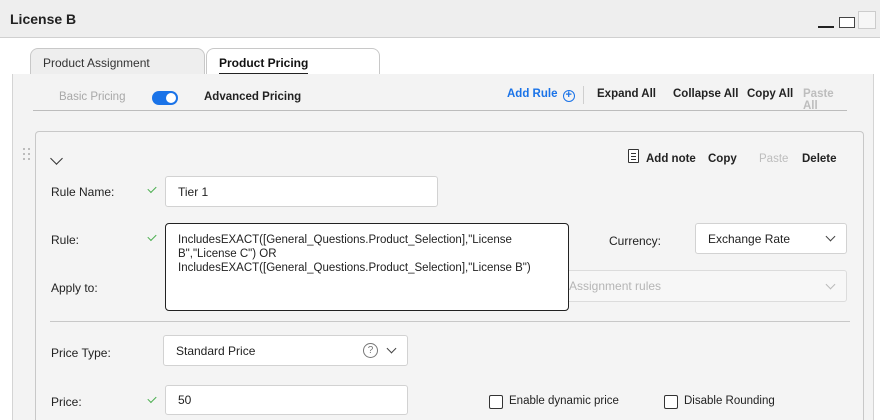  I want to click on tab-product-pricing: Product Pricing, so click(293, 61).